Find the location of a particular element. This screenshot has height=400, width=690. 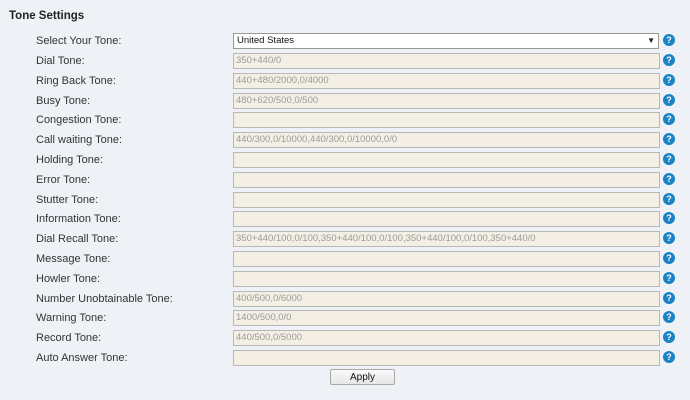

dial-recall-tone-label: Dial Recall Tone: is located at coordinates (77, 239).